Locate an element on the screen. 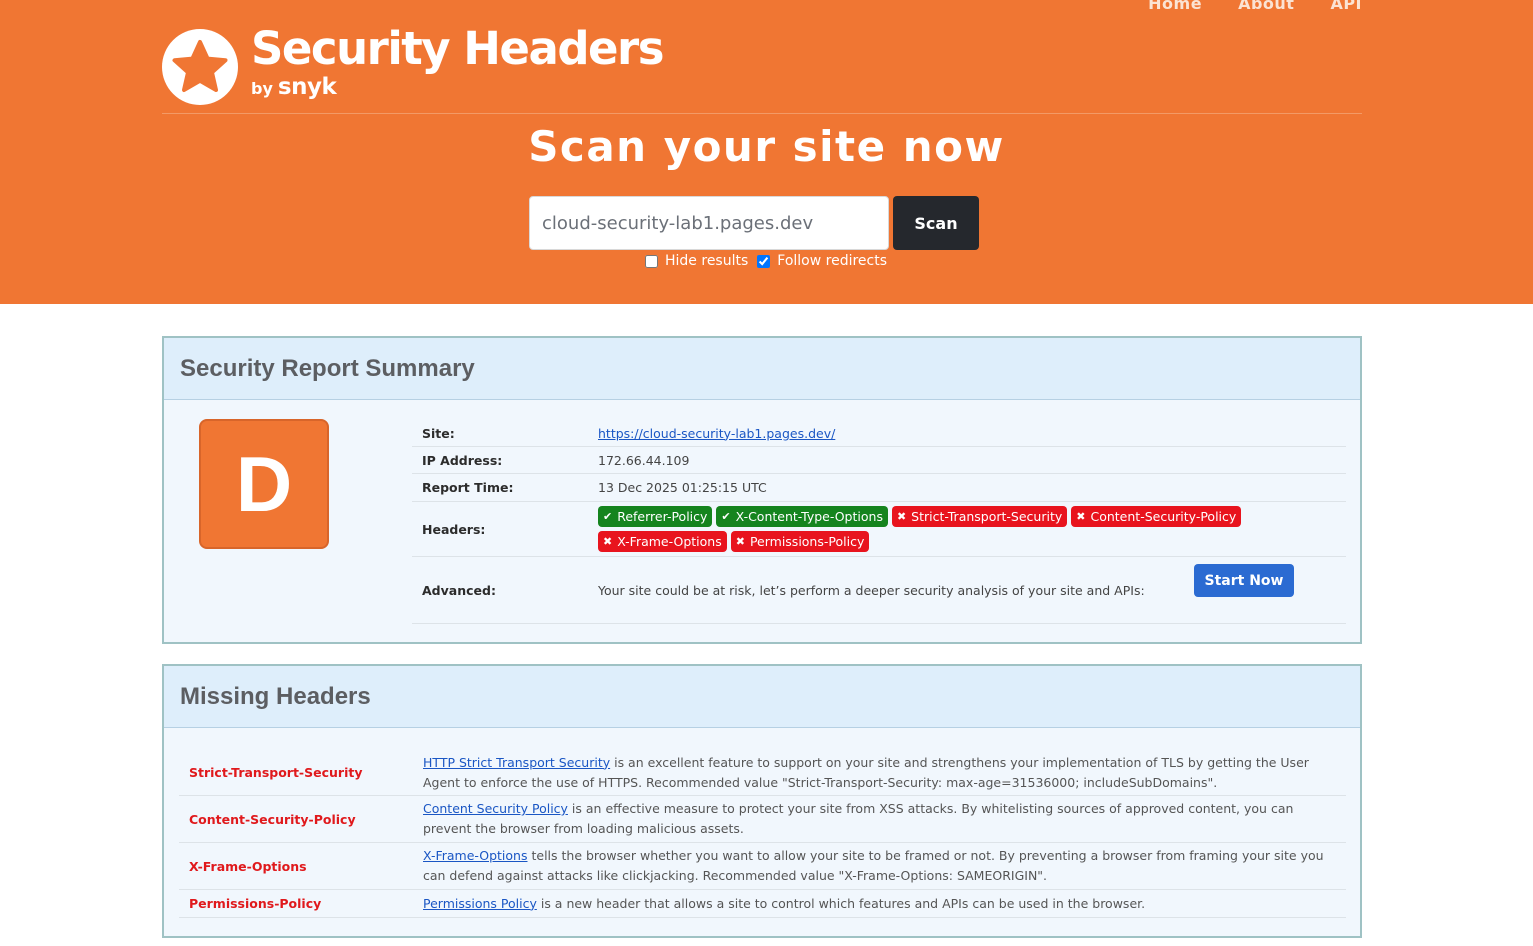  missing-header-link: HTTP Strict Transport Security is located at coordinates (516, 762).